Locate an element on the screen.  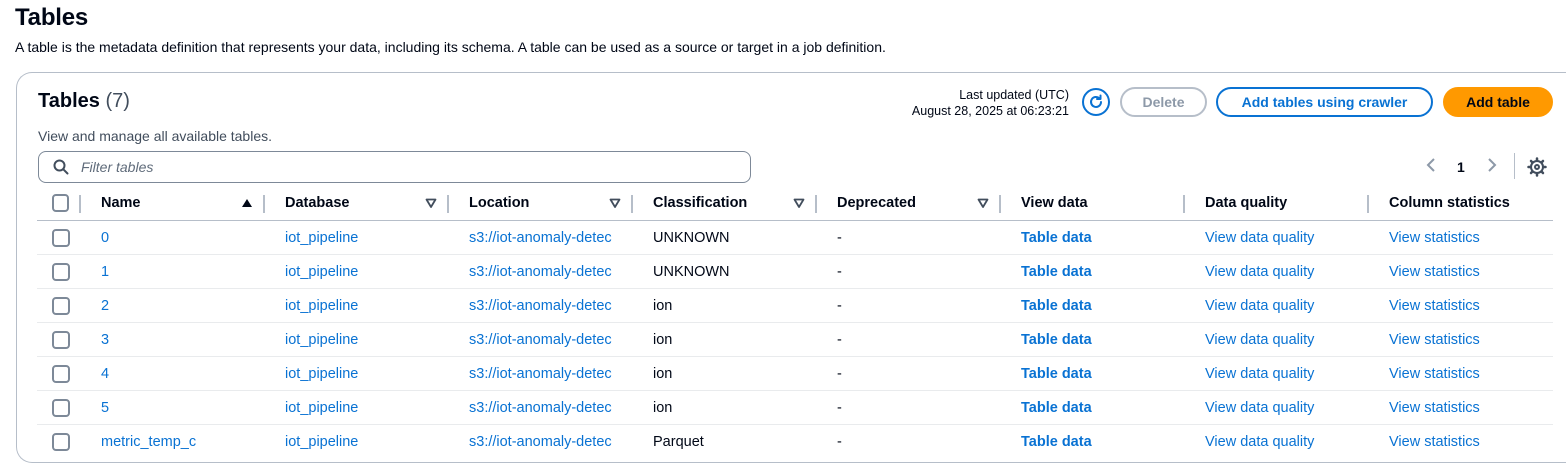
table-cell: View data quality is located at coordinates (1277, 271).